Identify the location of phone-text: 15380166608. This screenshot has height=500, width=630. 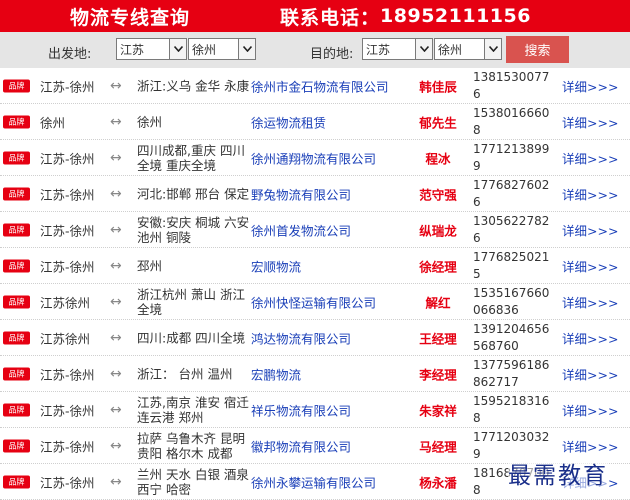
(511, 121).